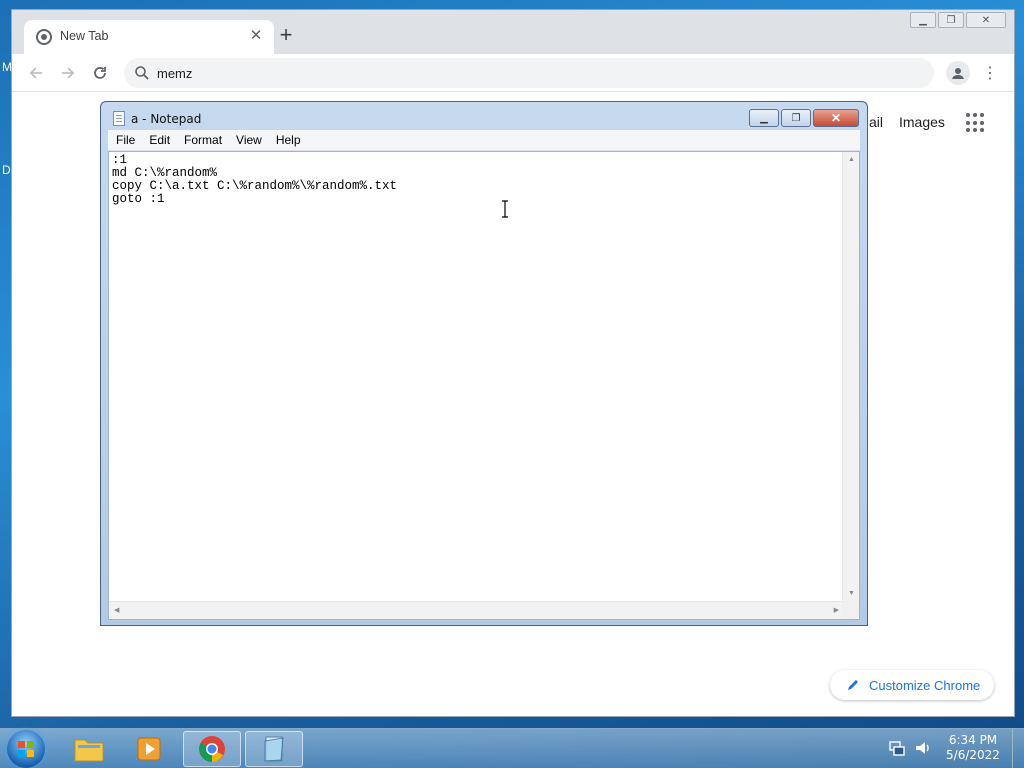 The height and width of the screenshot is (768, 1024). What do you see at coordinates (513, 32) in the screenshot?
I see `chrome-tab-strip: New Tab ✕ + ▁ ❐ ✕` at bounding box center [513, 32].